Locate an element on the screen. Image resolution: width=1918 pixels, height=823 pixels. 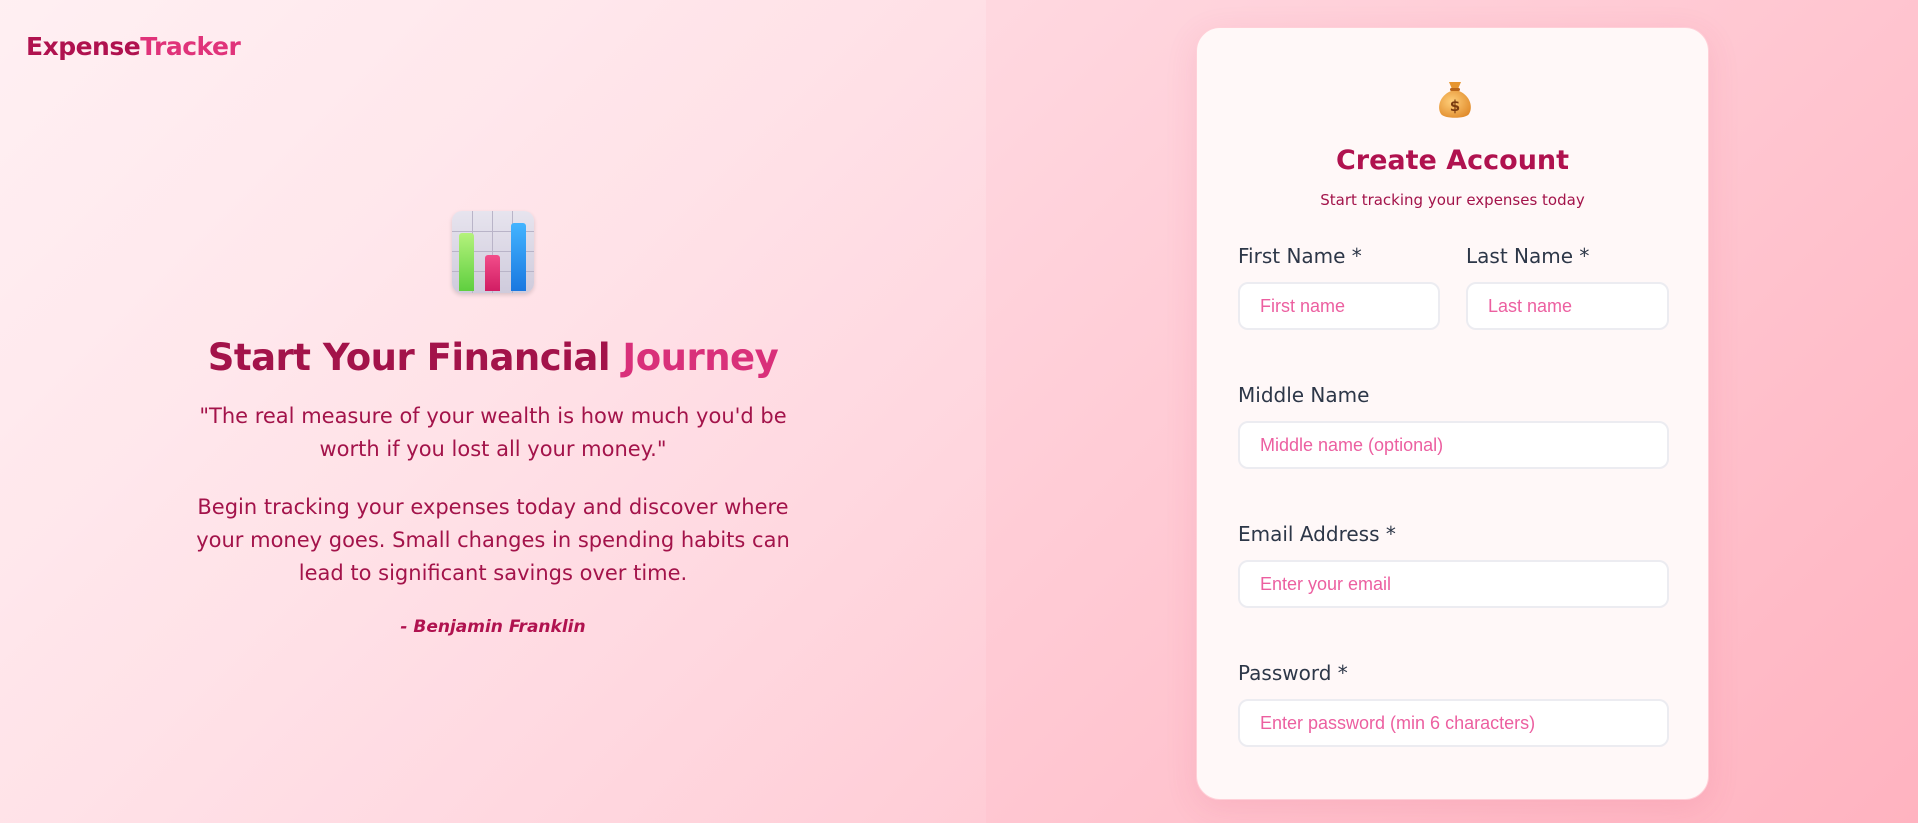
email-input is located at coordinates (1453, 584).